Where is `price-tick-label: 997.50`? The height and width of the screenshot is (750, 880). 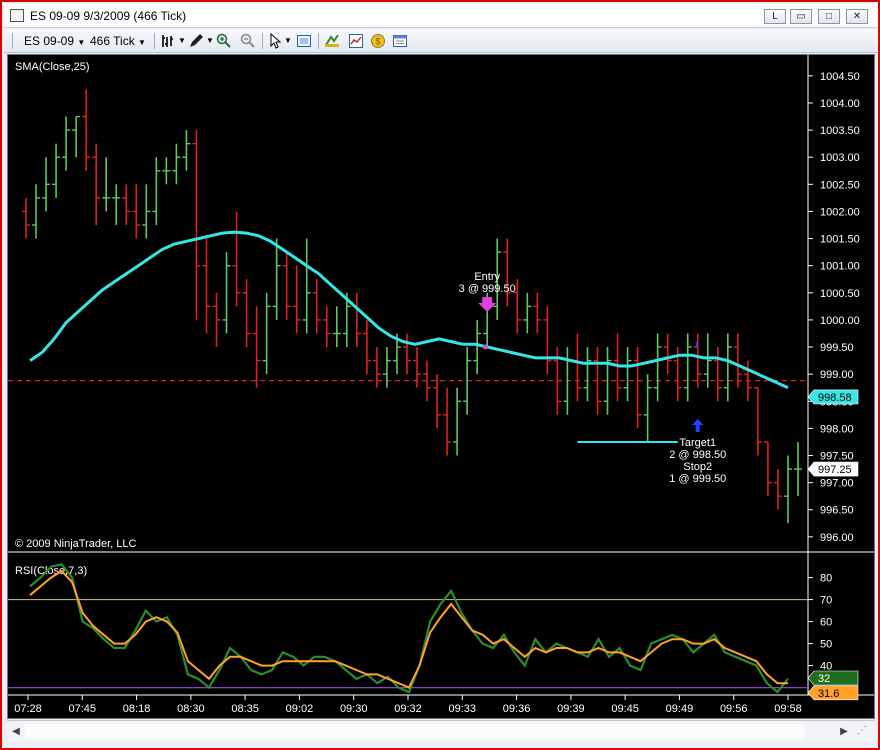 price-tick-label: 997.50 is located at coordinates (837, 457).